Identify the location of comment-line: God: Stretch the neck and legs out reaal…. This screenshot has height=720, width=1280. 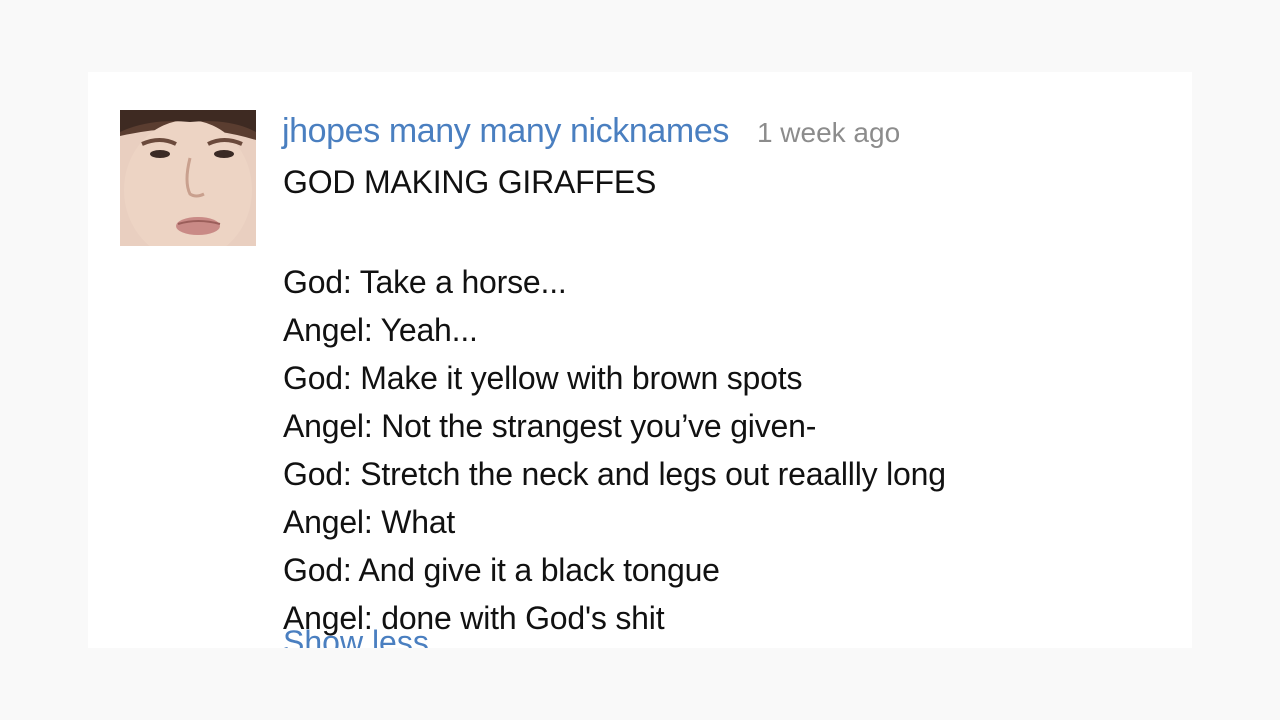
(614, 474).